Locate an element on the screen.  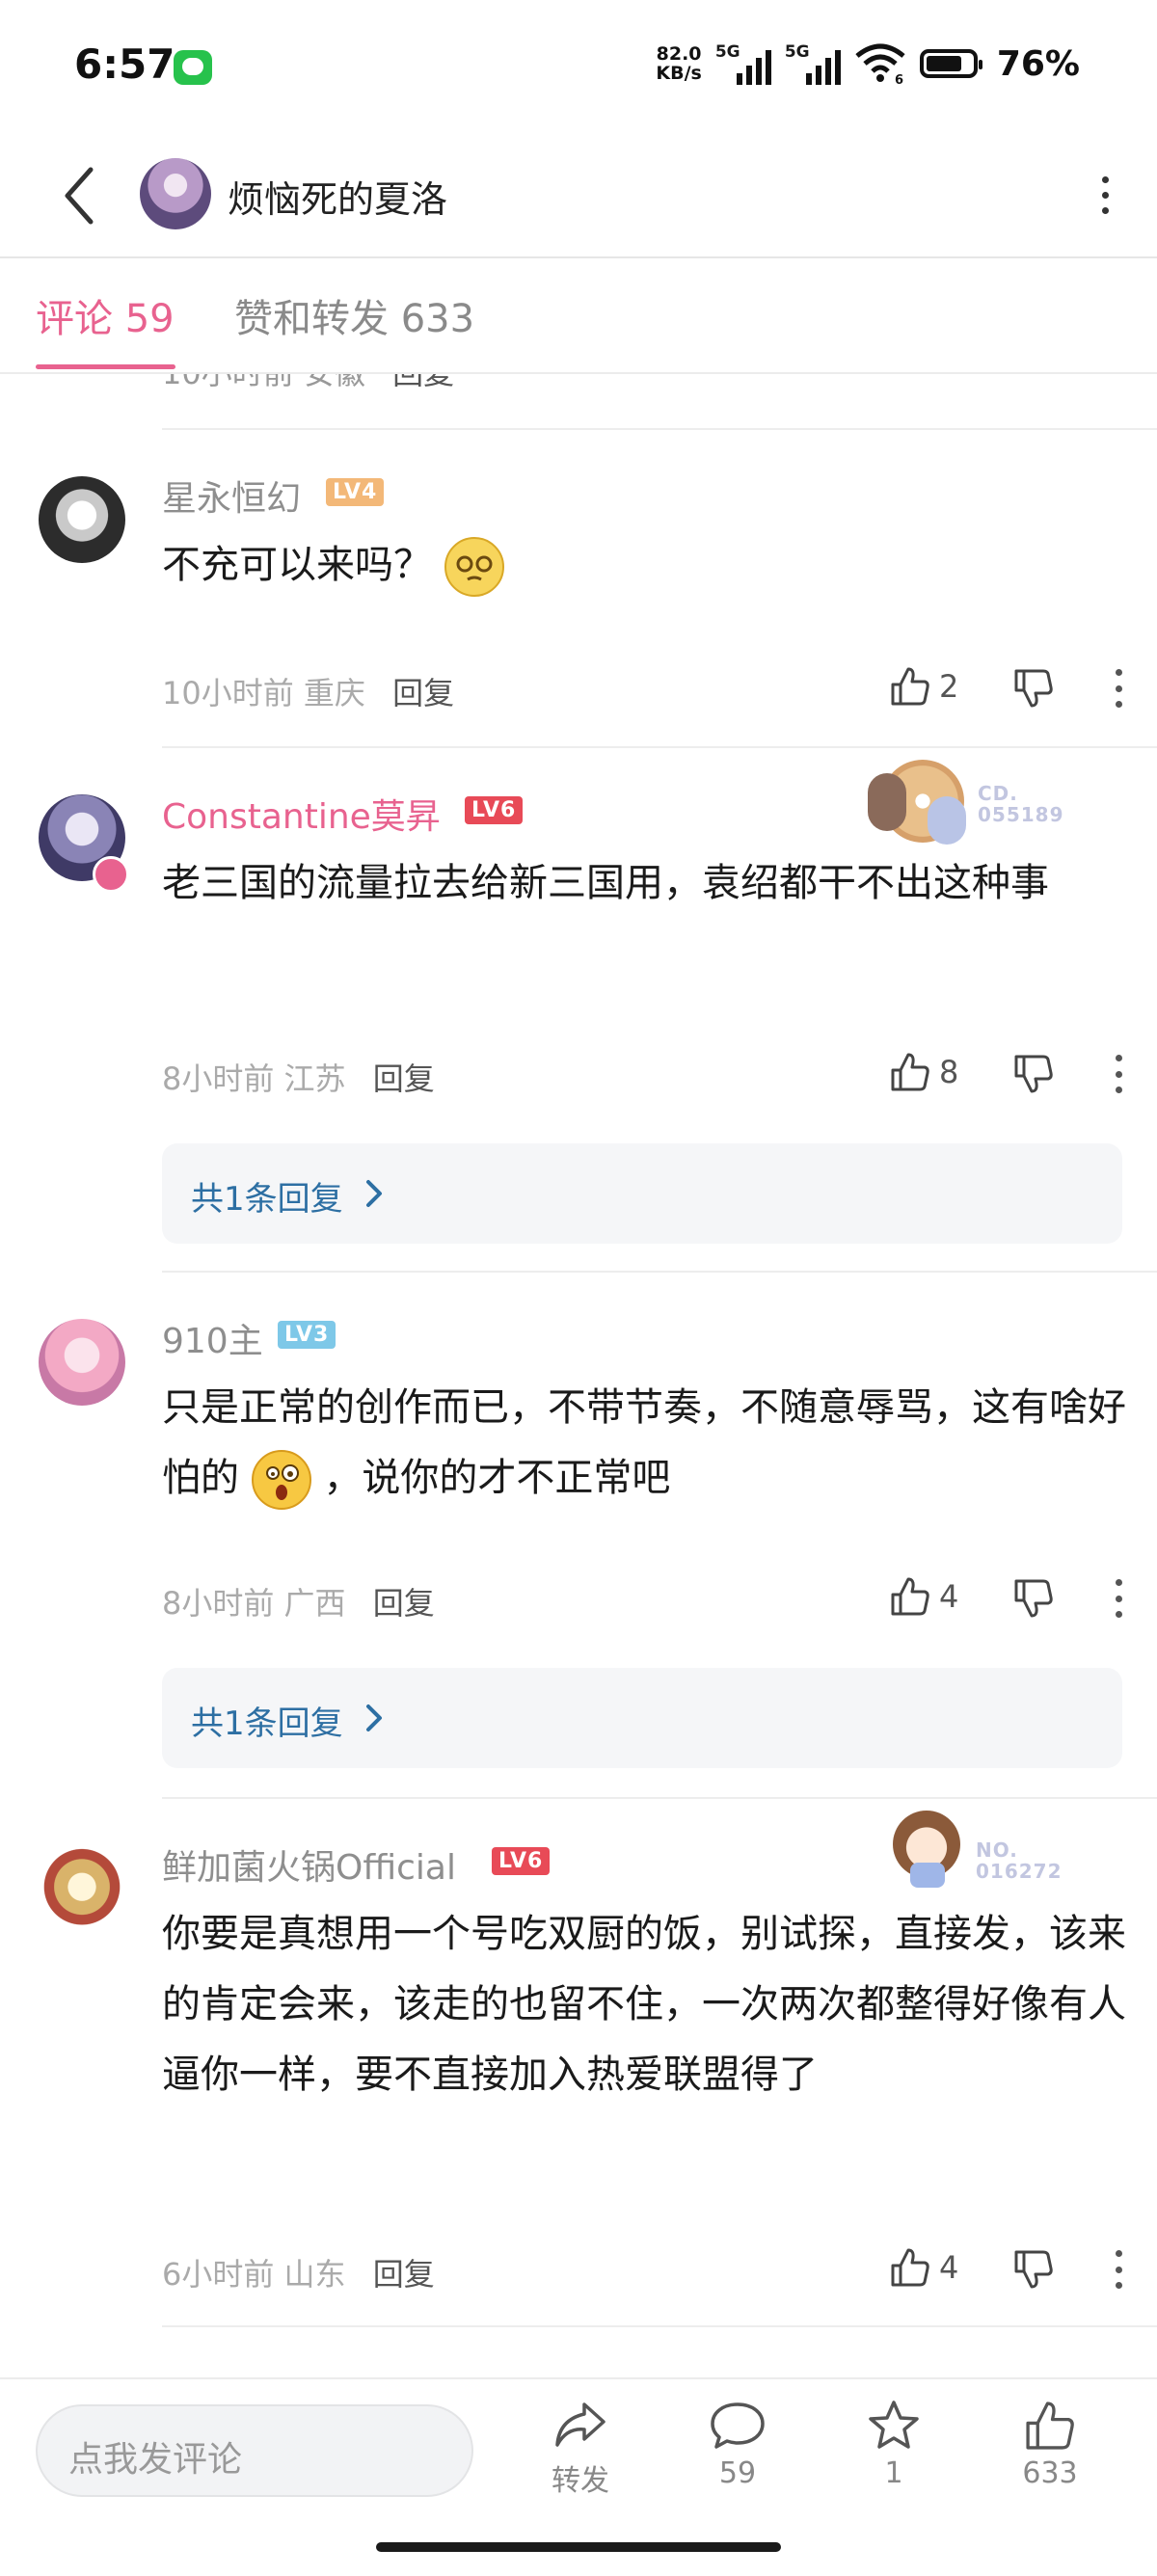
star-icon is located at coordinates (894, 2425).